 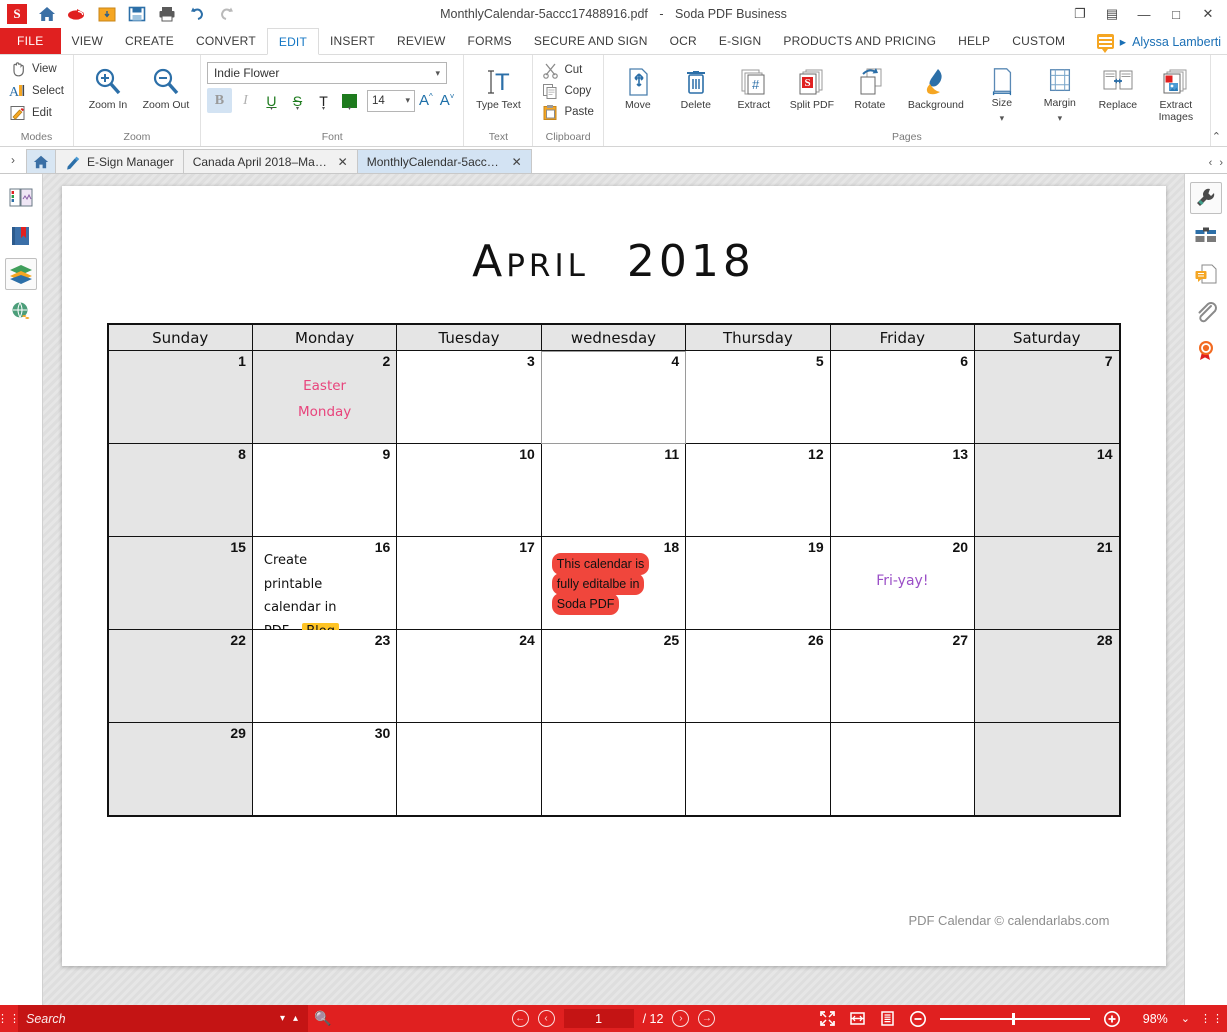 What do you see at coordinates (77, 14) in the screenshot?
I see `cloud-upload-icon` at bounding box center [77, 14].